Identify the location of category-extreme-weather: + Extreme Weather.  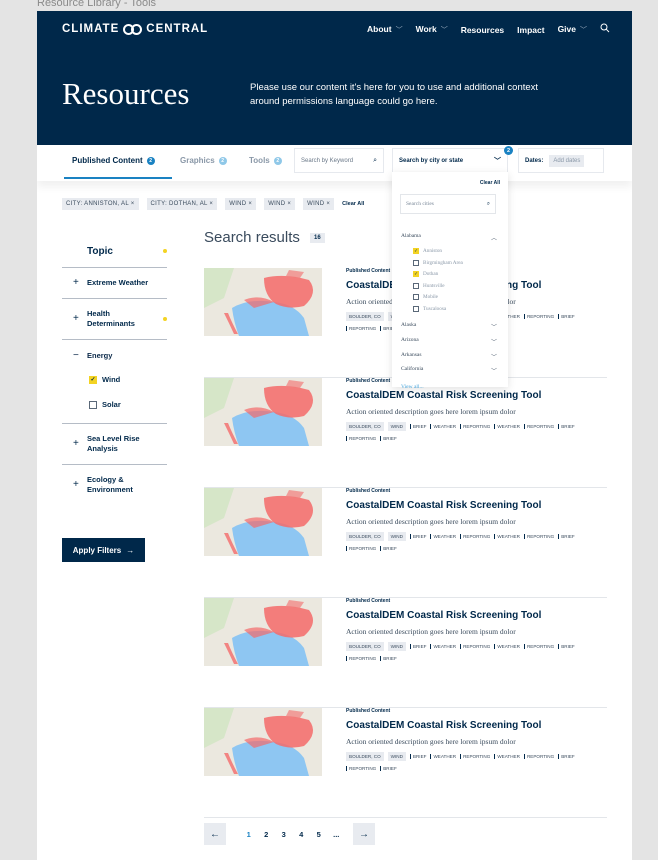
(114, 283).